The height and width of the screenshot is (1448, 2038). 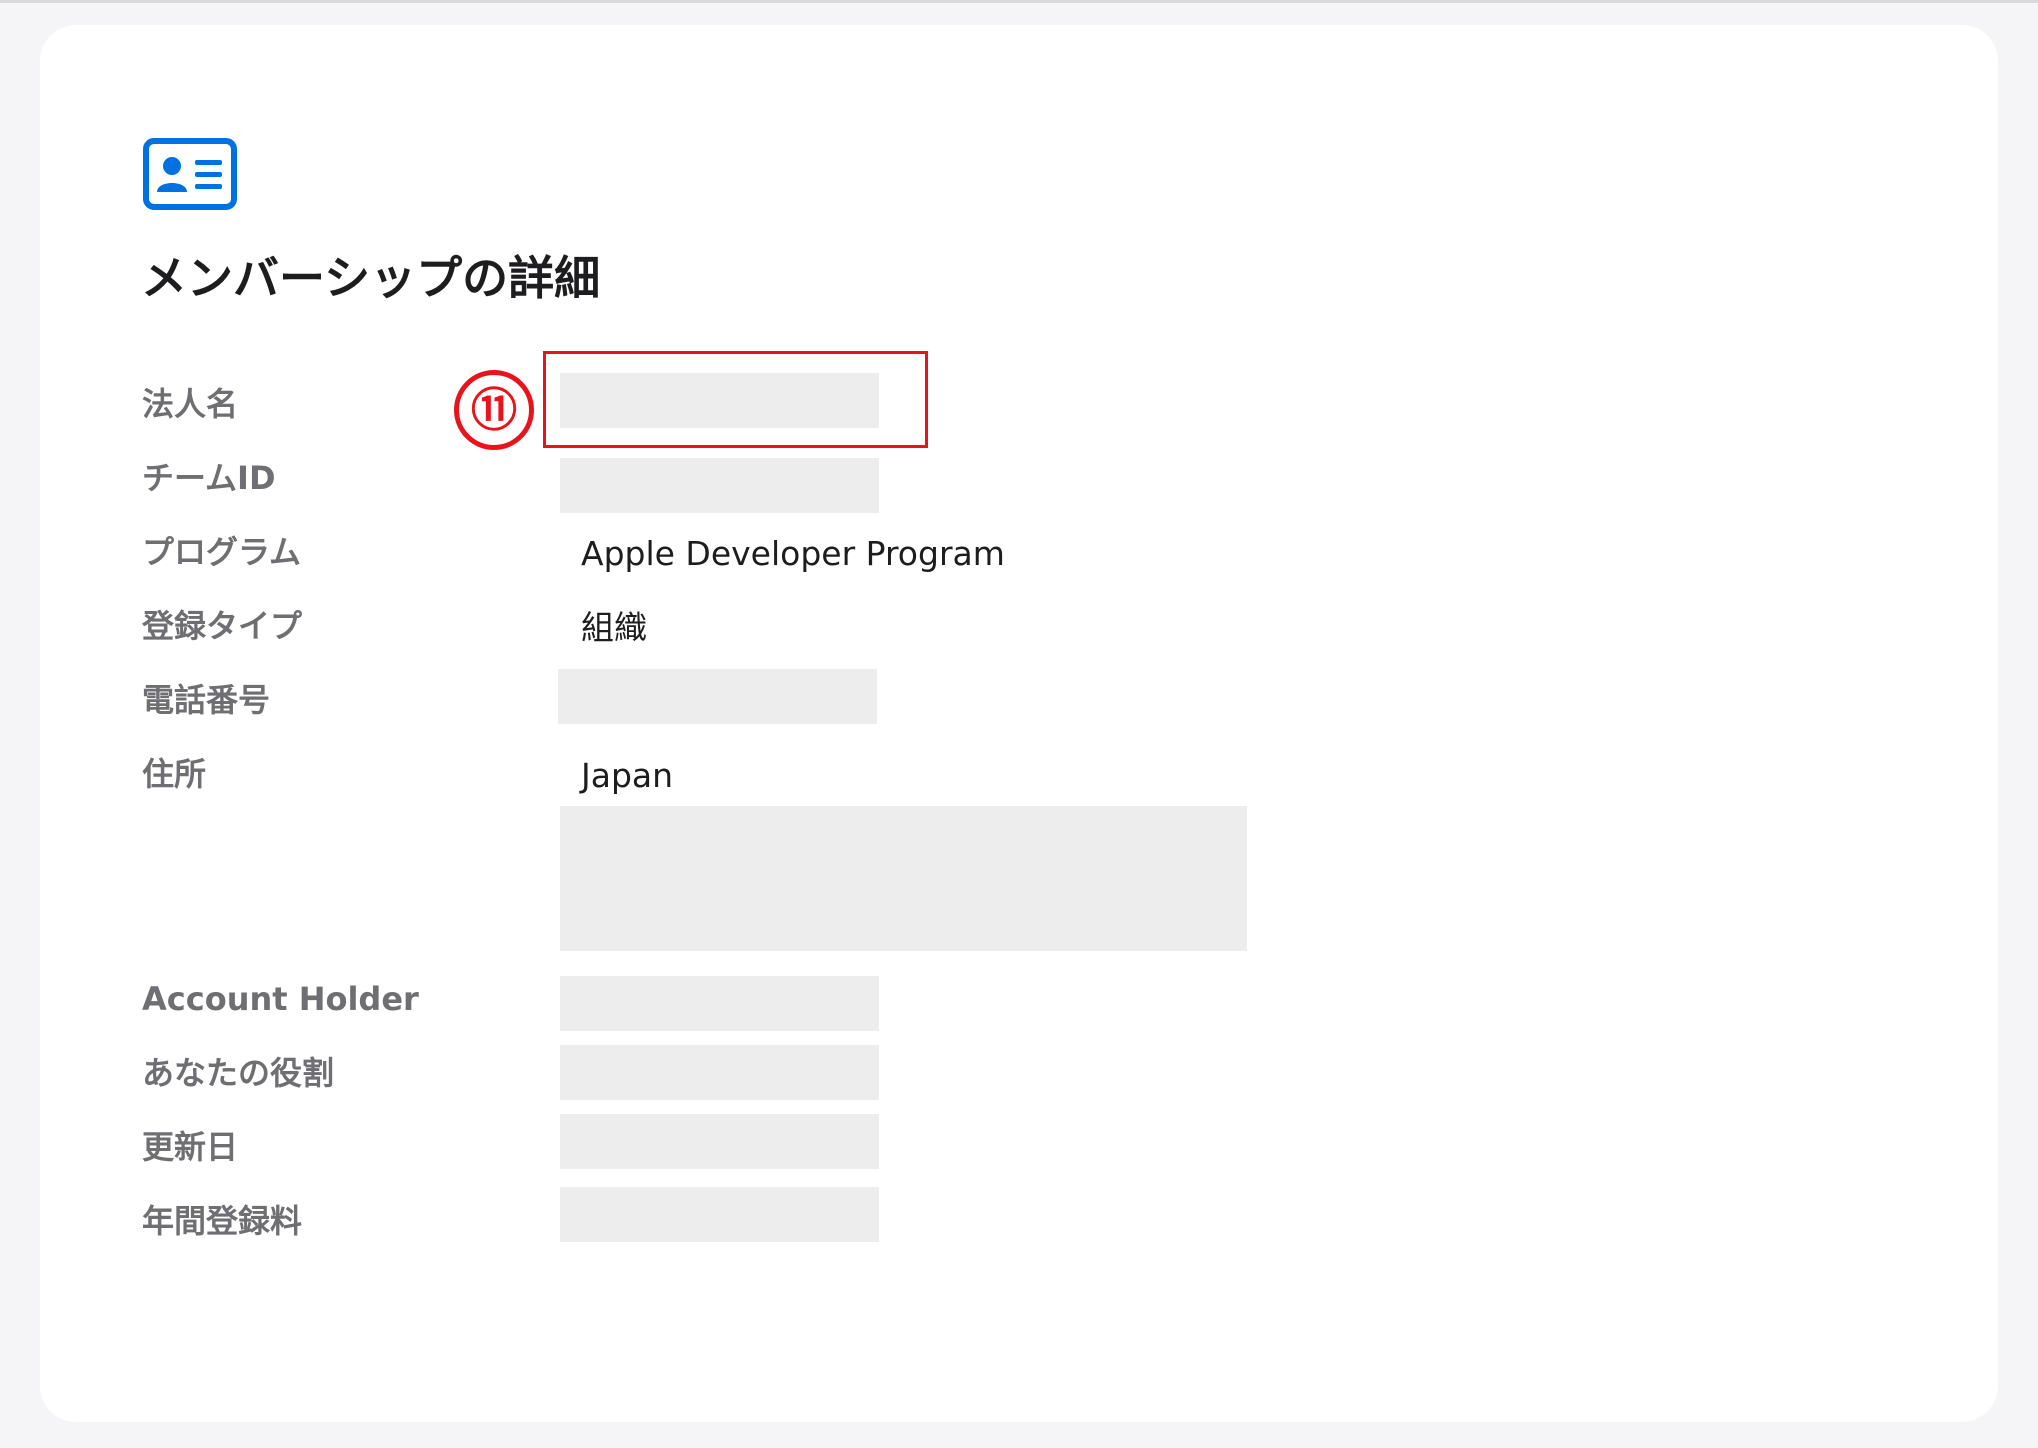 I want to click on id-card-icon, so click(x=190, y=174).